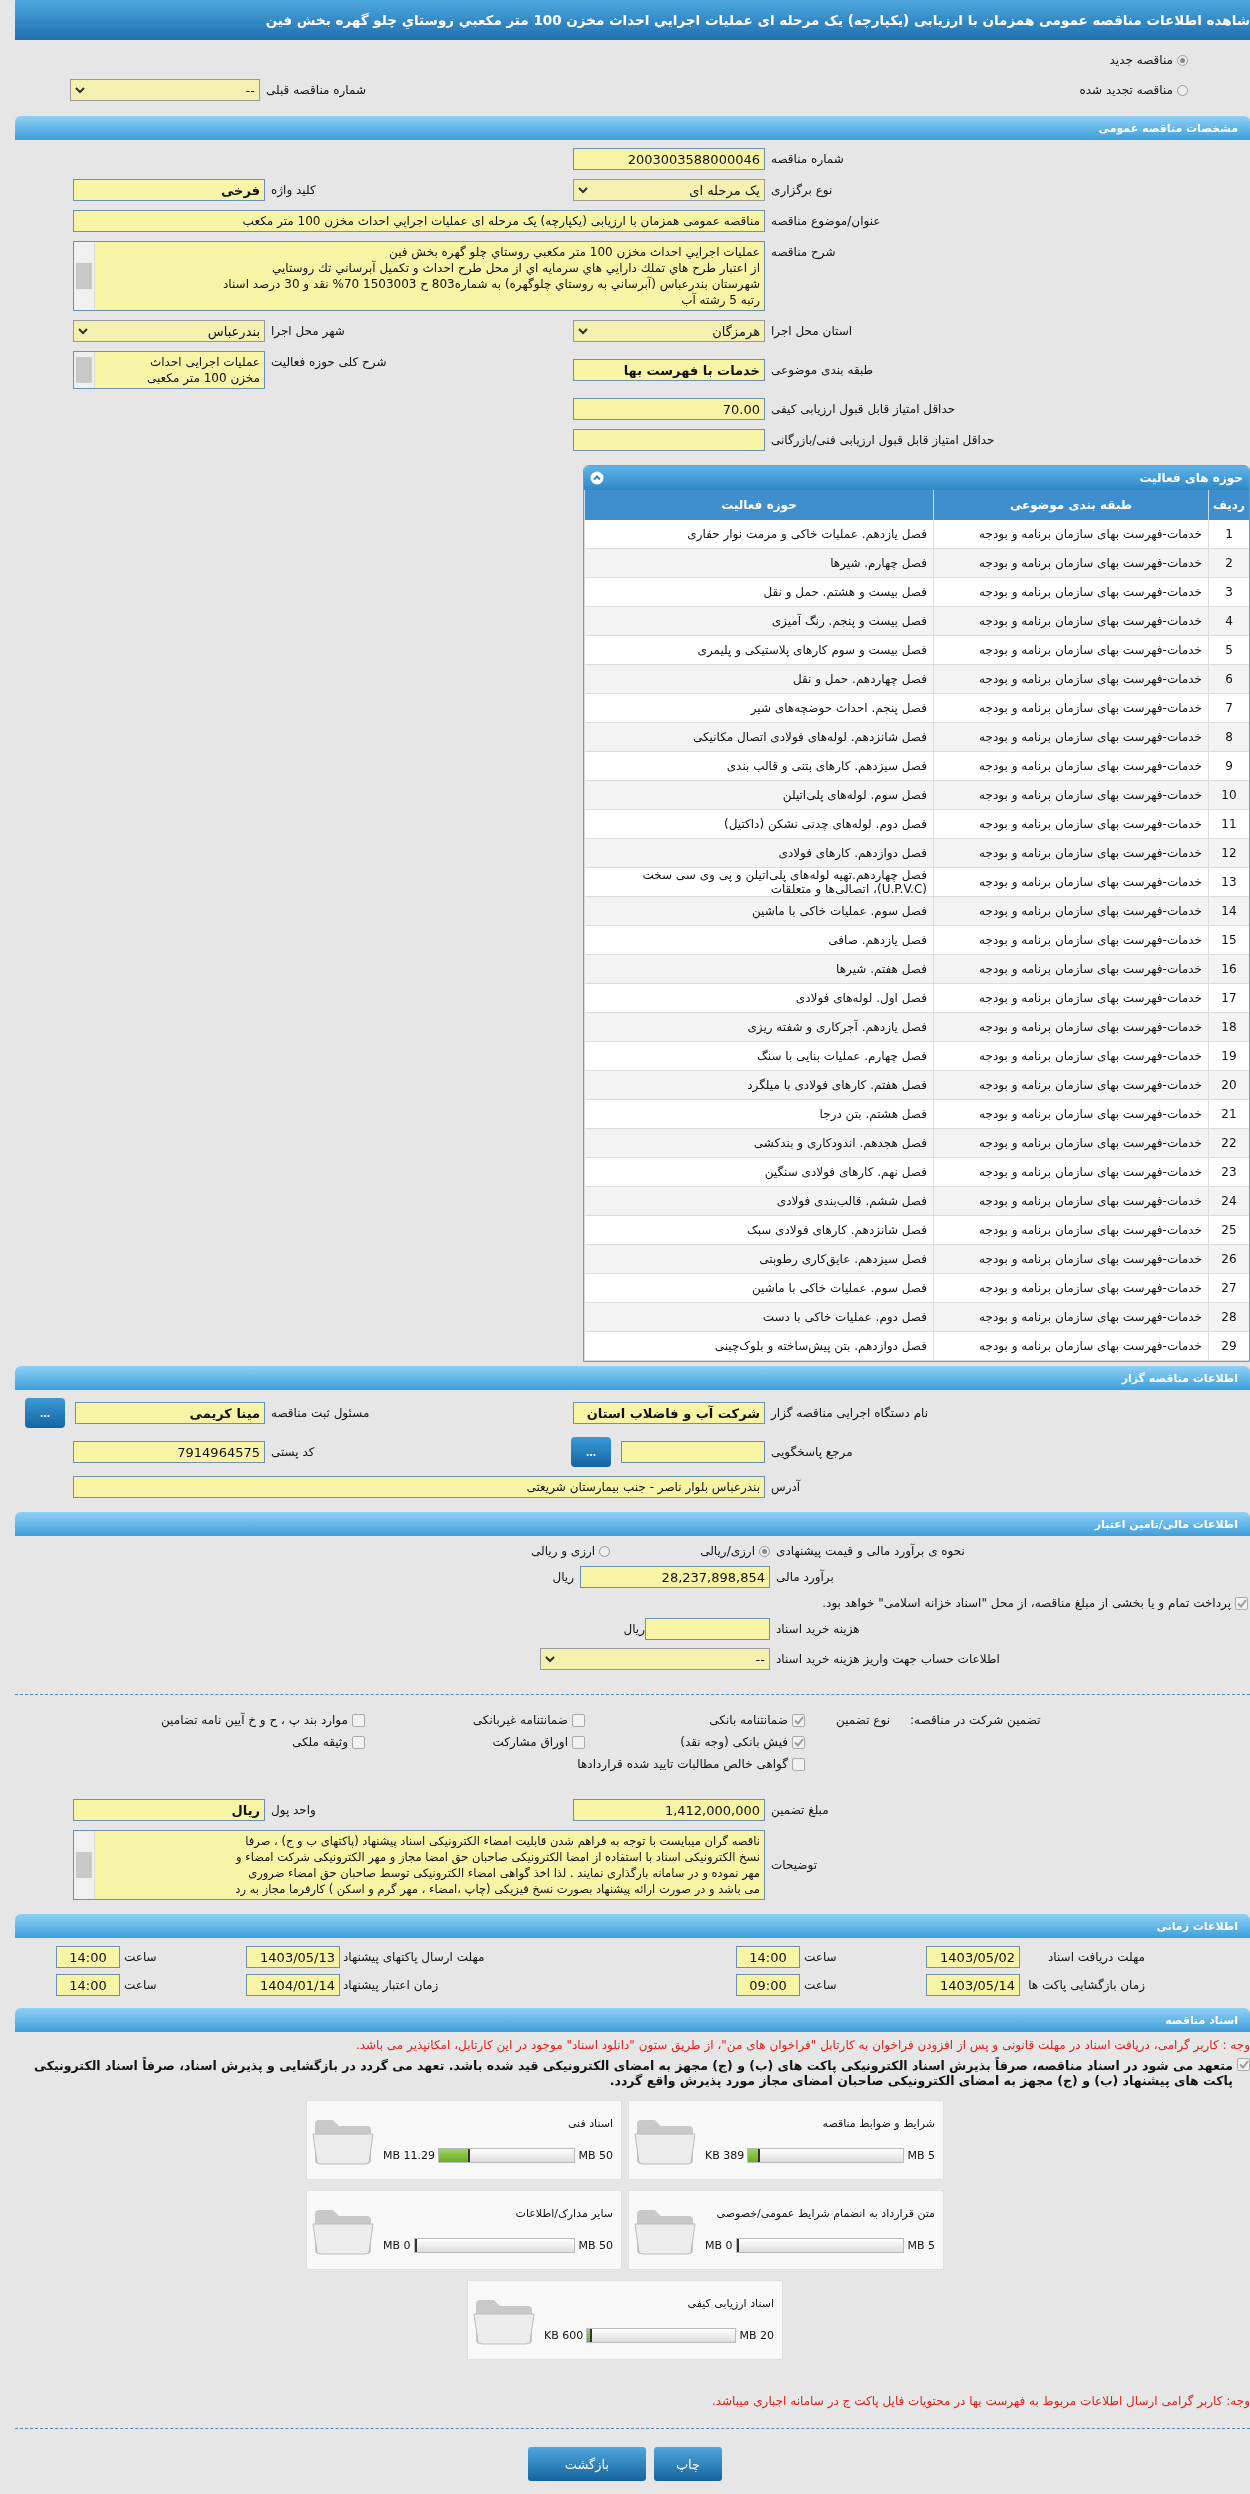 This screenshot has width=1250, height=2494. Describe the element at coordinates (1228, 882) in the screenshot. I see `table-cell: 13` at that location.